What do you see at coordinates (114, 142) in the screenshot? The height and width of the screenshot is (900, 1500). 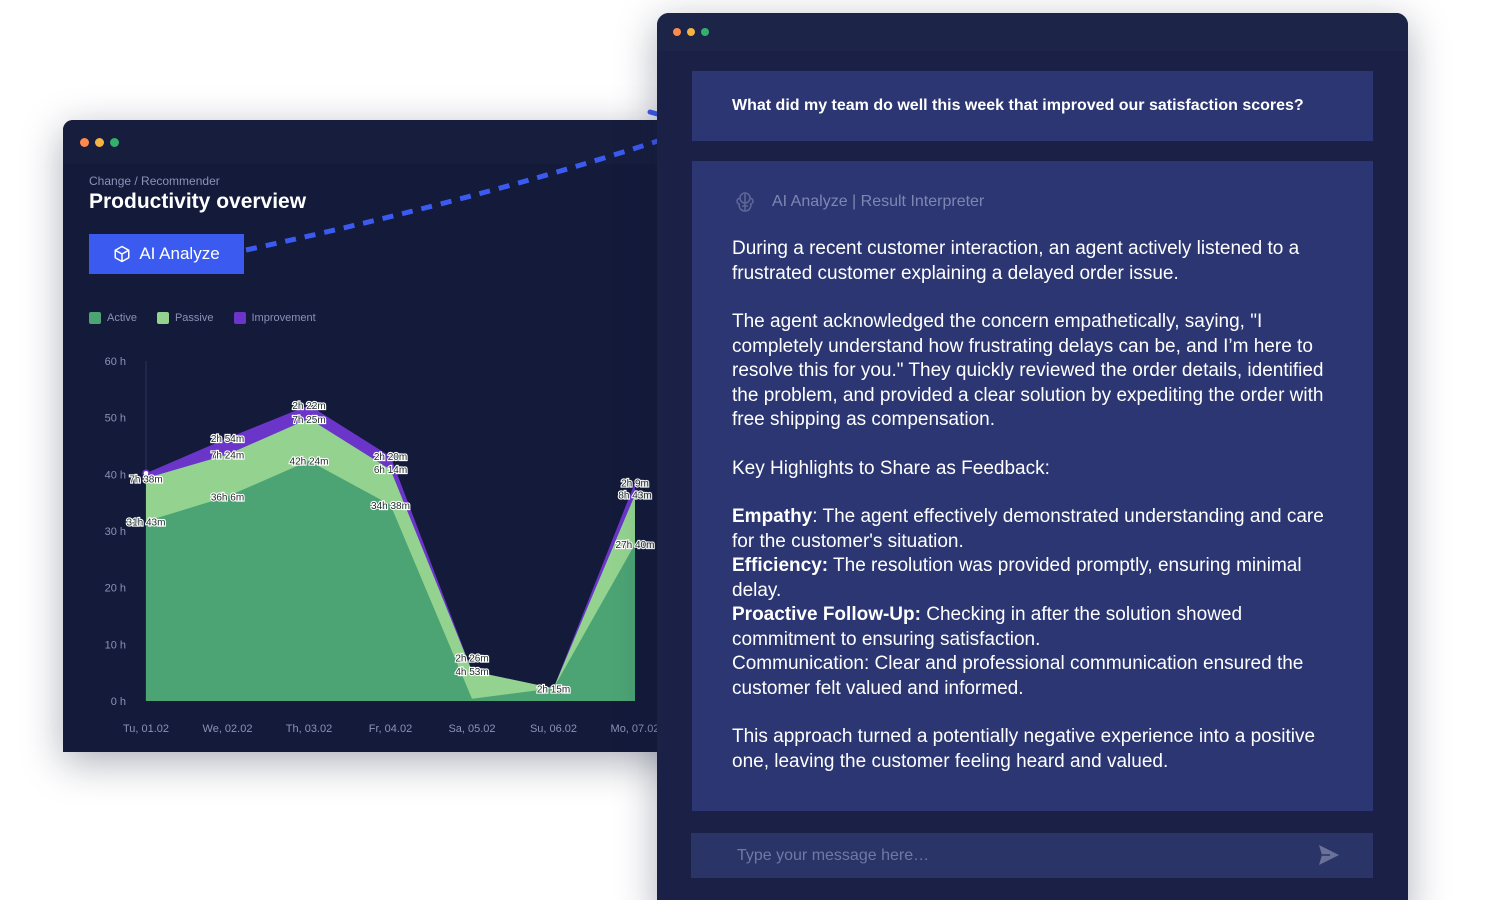 I see `maximize-window-dot` at bounding box center [114, 142].